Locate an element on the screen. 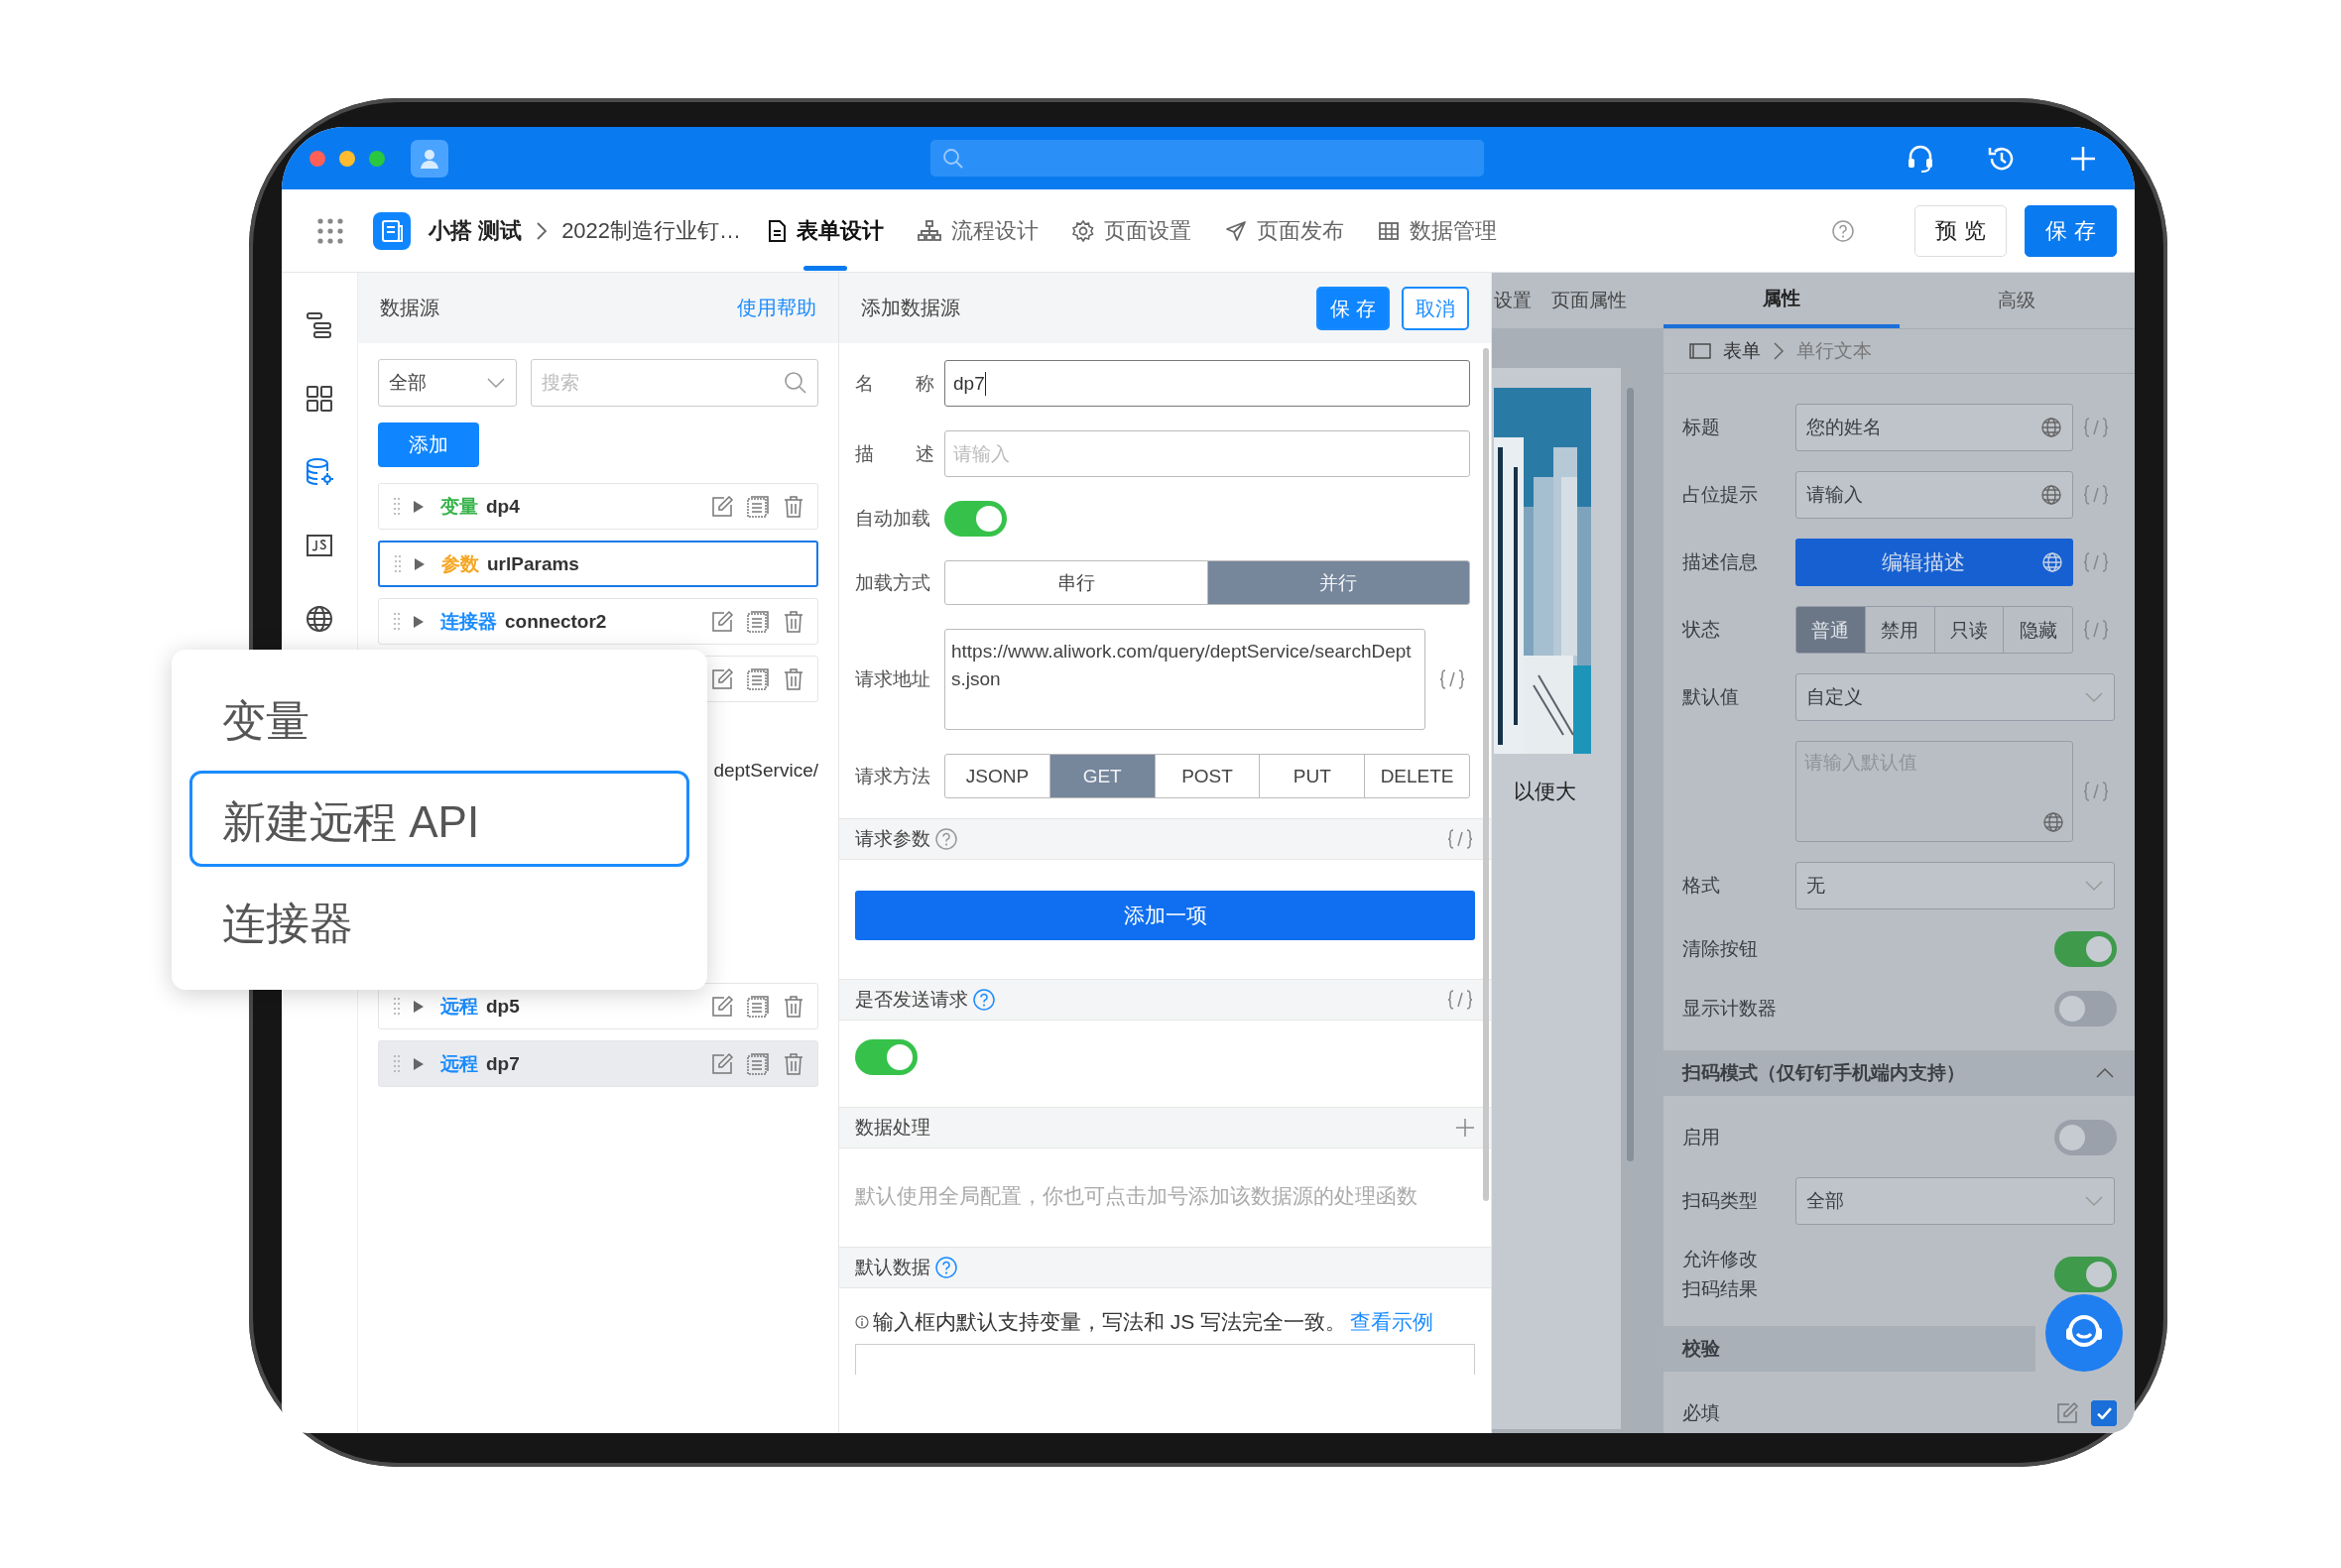 This screenshot has width=2341, height=1568. nav-tab: 页面设置 is located at coordinates (1132, 230).